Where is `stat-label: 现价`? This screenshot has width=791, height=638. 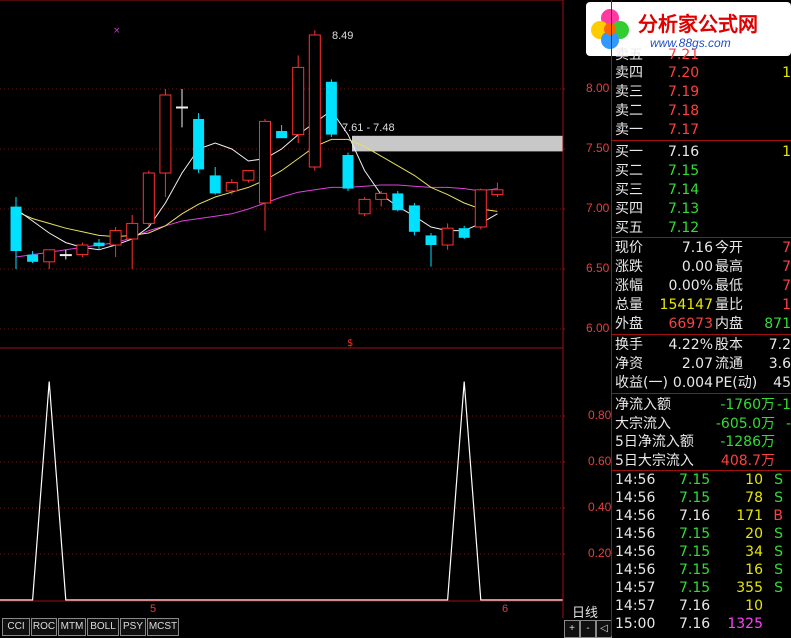
stat-label: 现价 is located at coordinates (629, 248).